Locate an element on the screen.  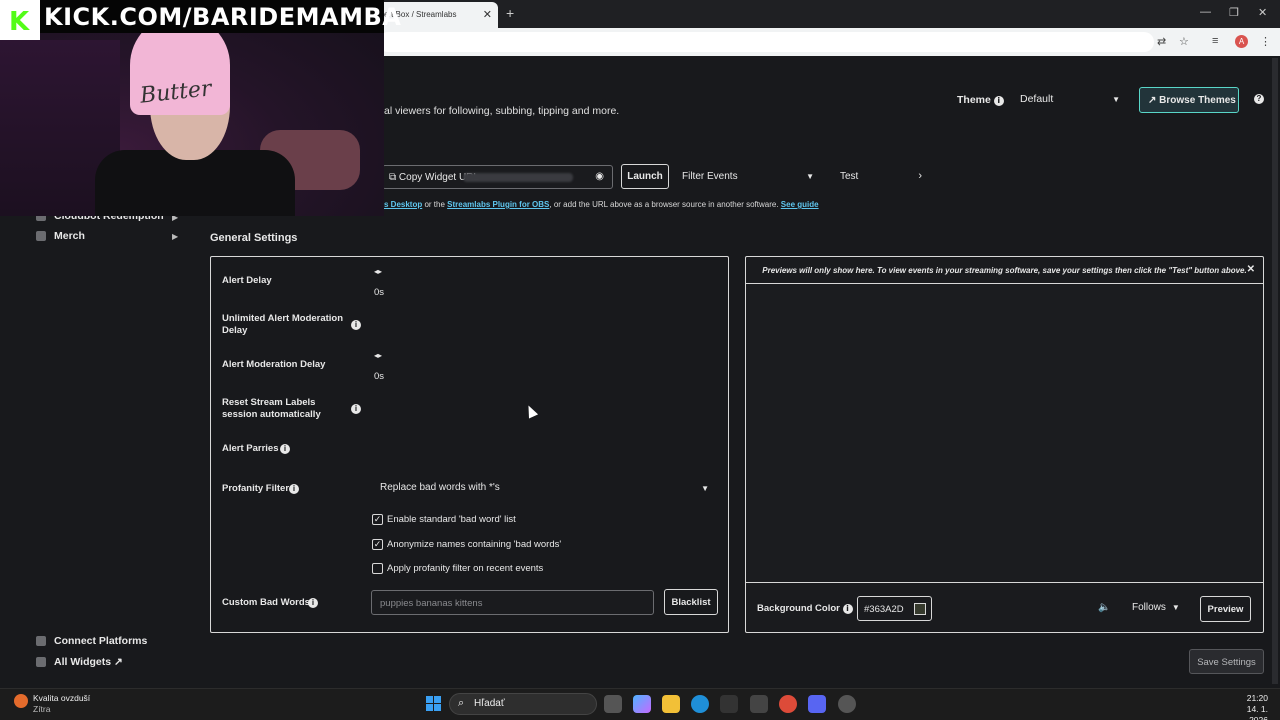
profanity-filter-label: Profanity Filter is located at coordinates (256, 488).